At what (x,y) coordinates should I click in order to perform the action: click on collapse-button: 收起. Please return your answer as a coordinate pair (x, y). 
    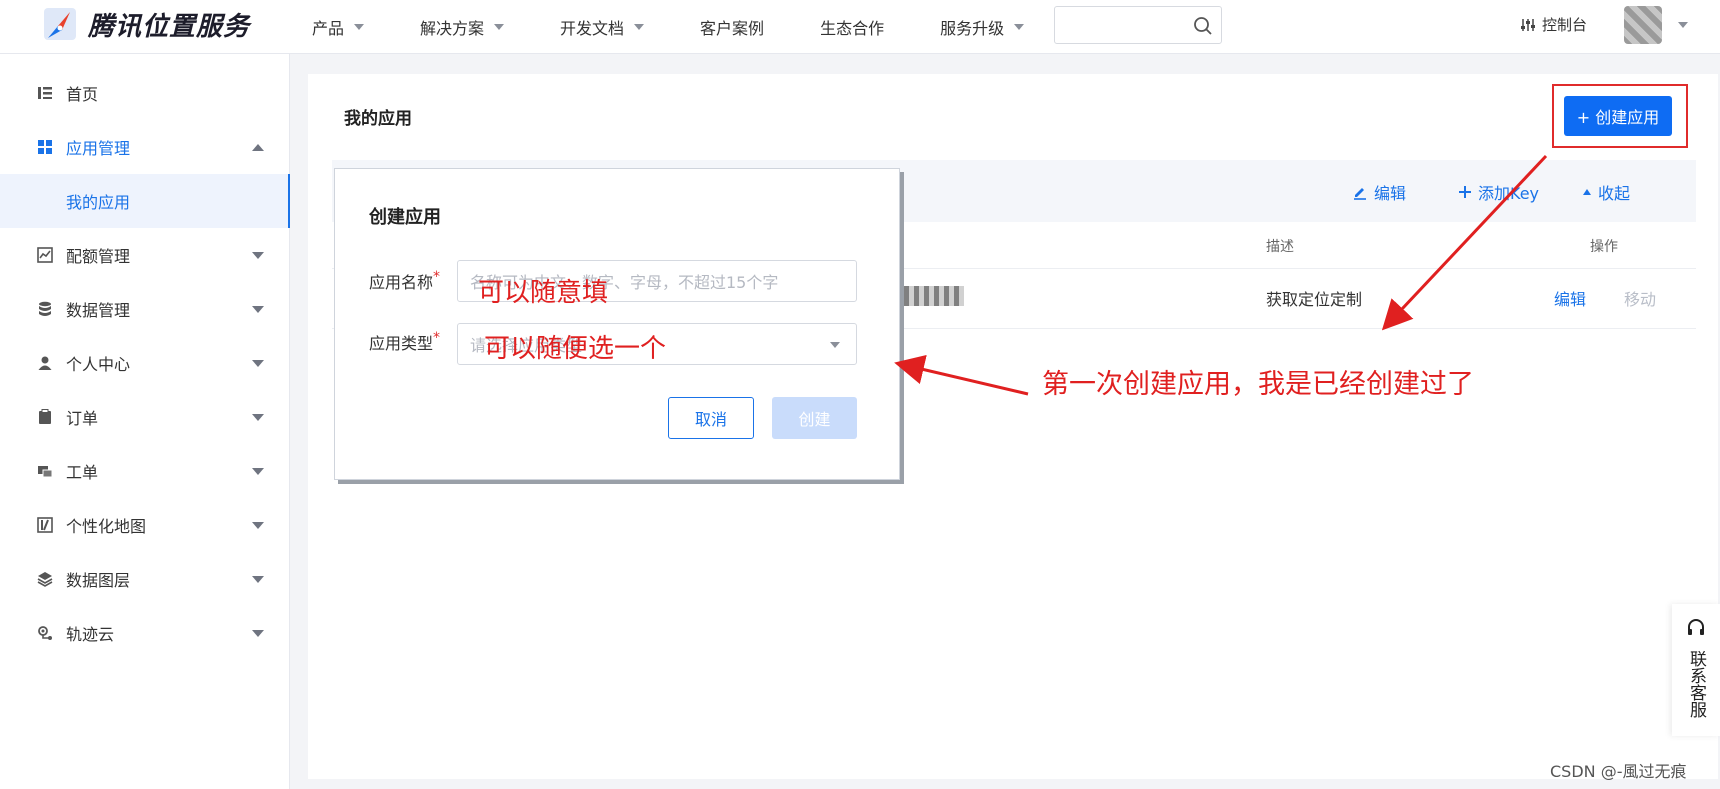
    Looking at the image, I should click on (1606, 192).